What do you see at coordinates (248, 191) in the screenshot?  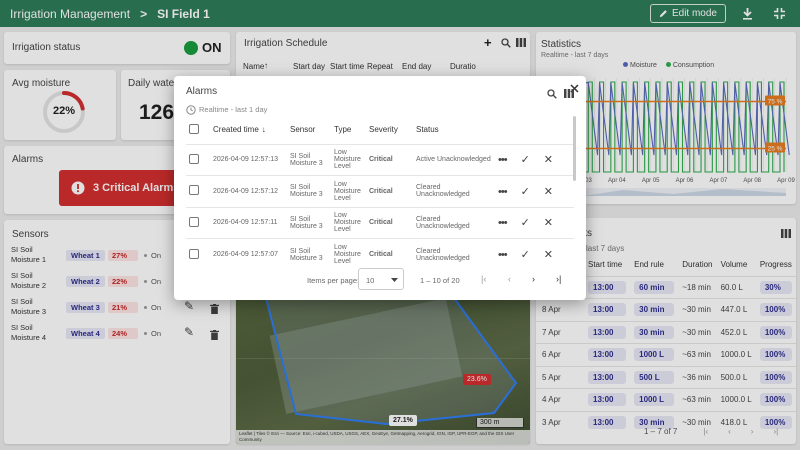 I see `alarm-created-time: 2026-04-09 12:57:12` at bounding box center [248, 191].